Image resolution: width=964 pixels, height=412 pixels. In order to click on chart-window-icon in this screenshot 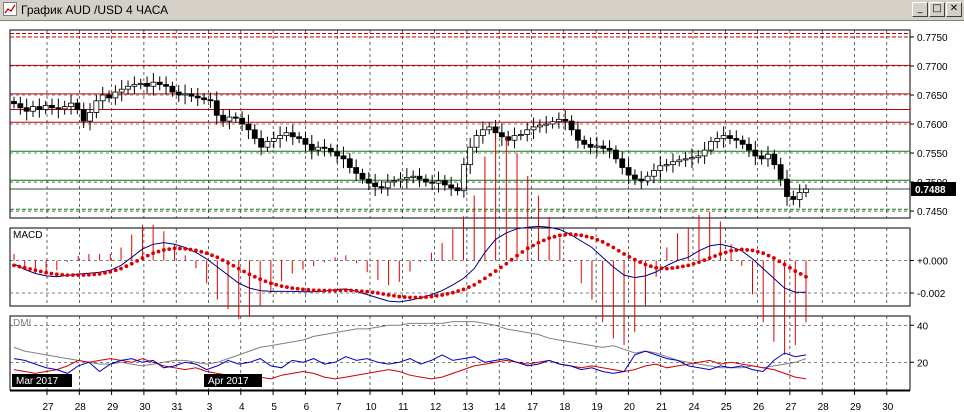, I will do `click(10, 9)`.